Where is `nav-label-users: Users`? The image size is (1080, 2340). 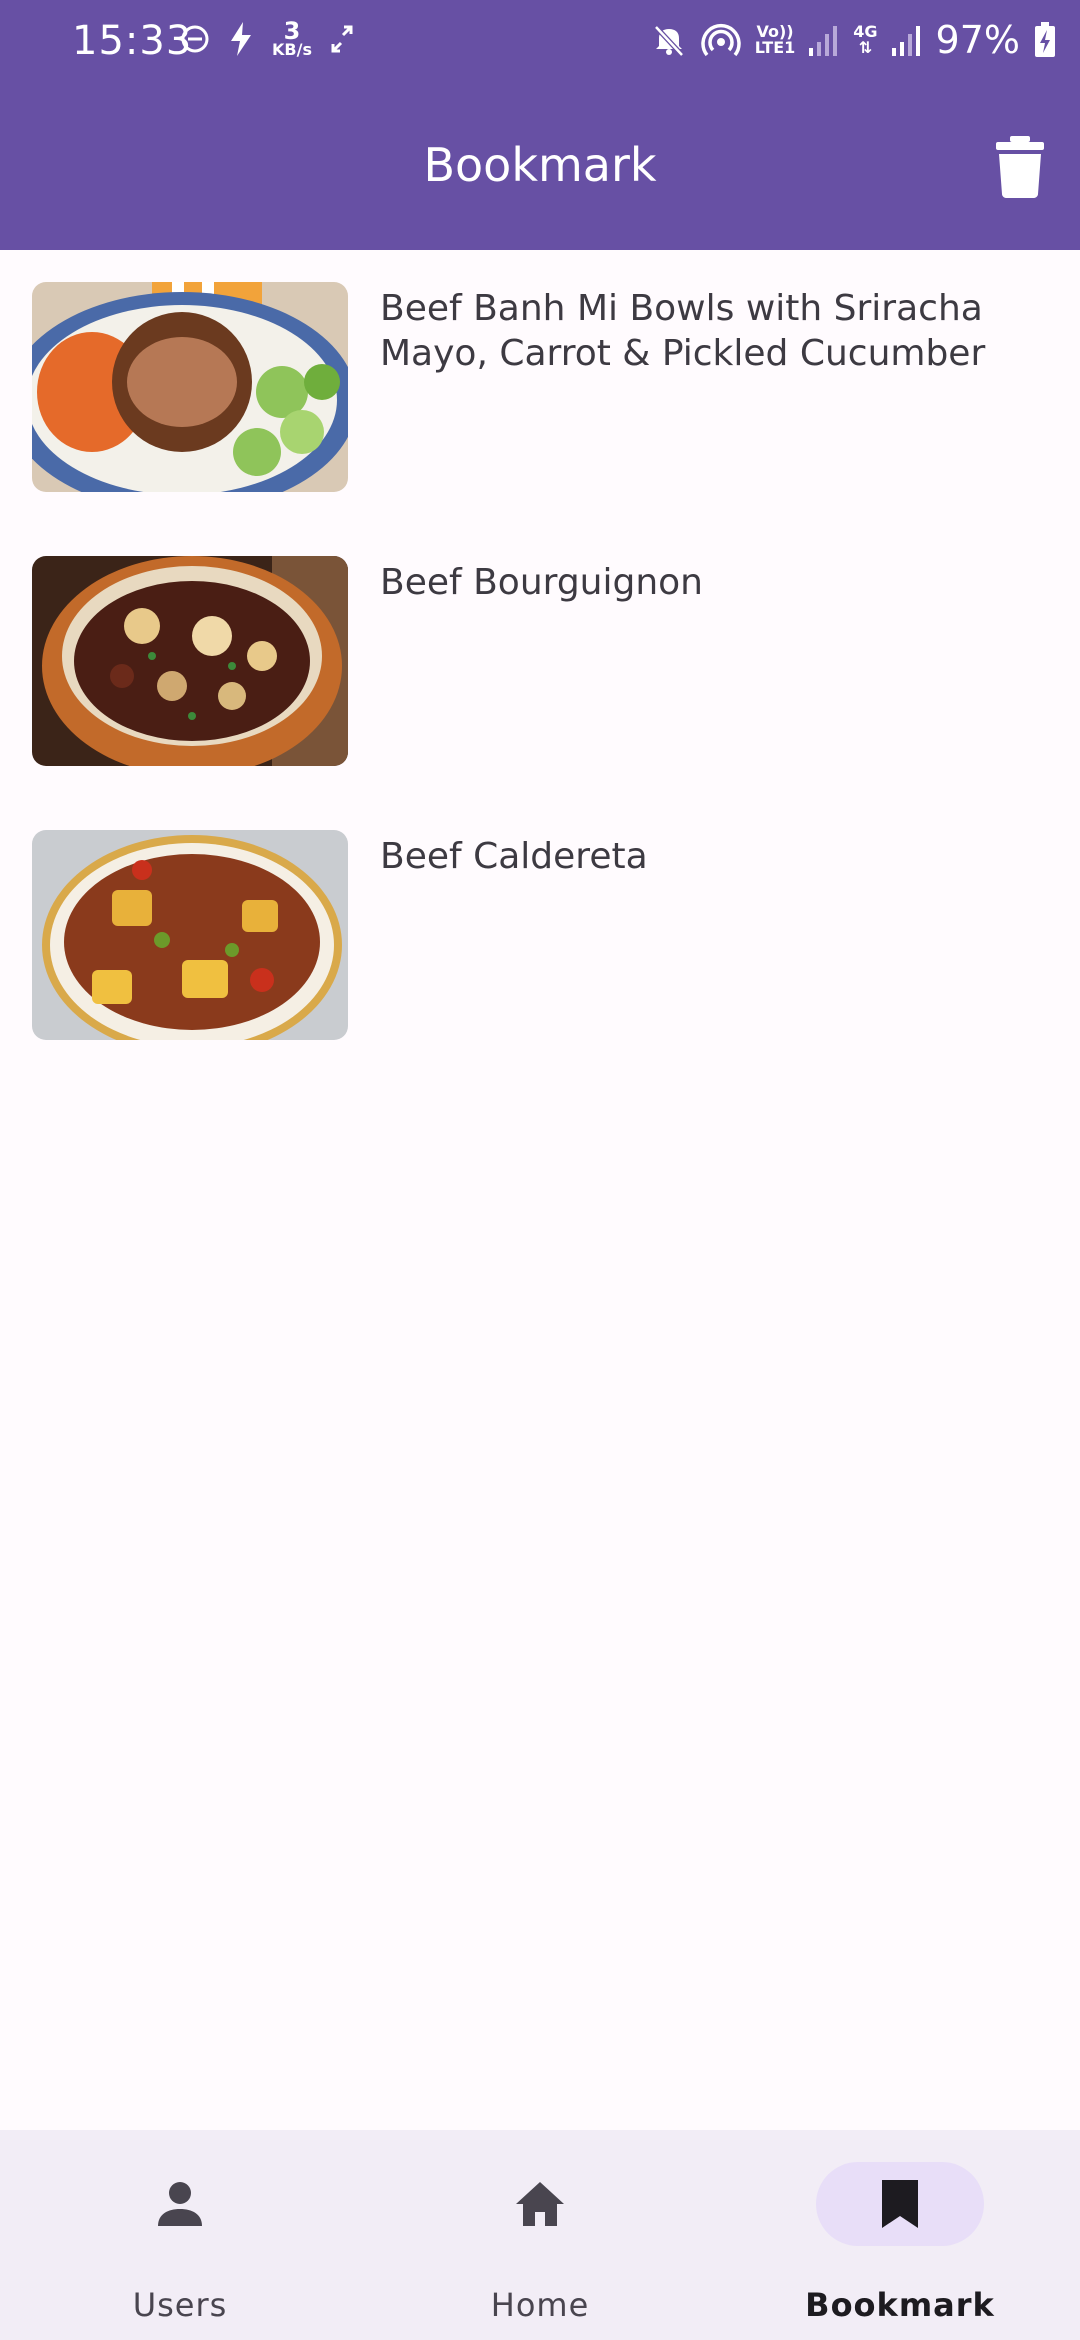 nav-label-users: Users is located at coordinates (180, 2305).